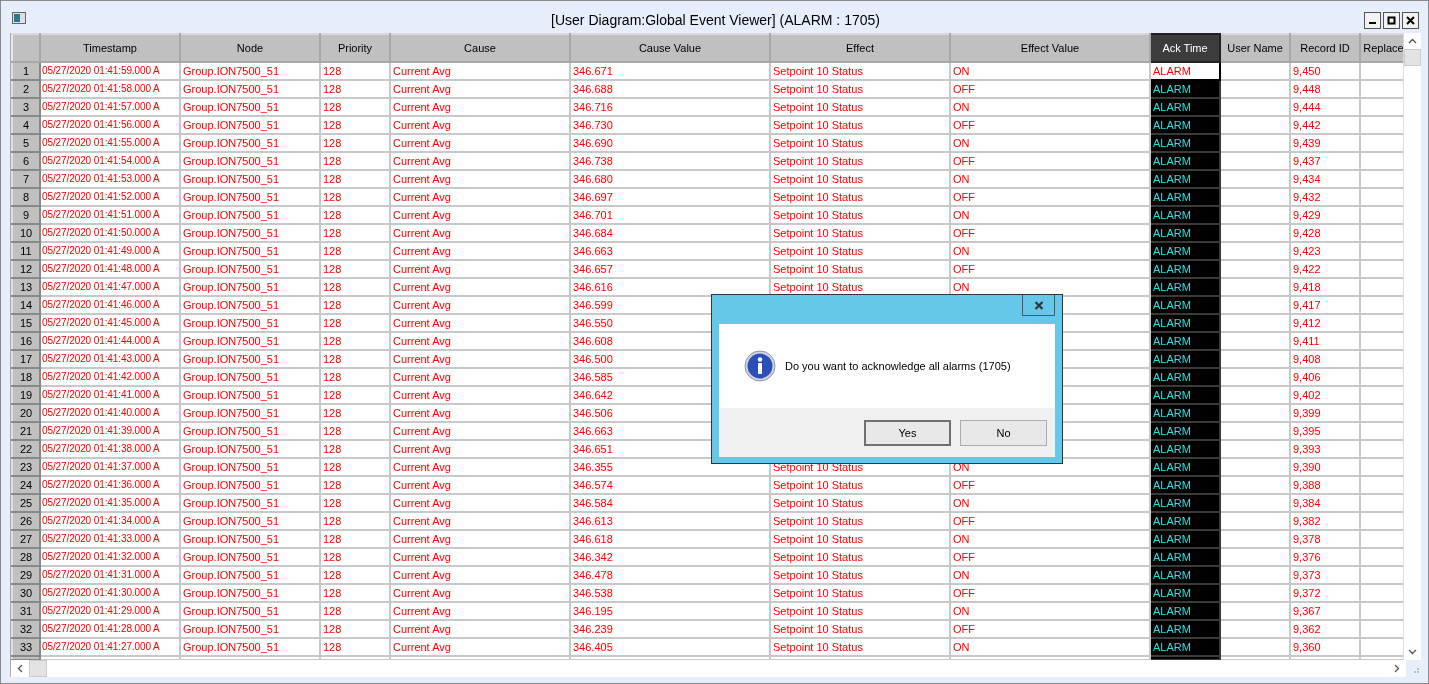 This screenshot has height=684, width=1429. What do you see at coordinates (1325, 89) in the screenshot?
I see `table-cell: 9,448` at bounding box center [1325, 89].